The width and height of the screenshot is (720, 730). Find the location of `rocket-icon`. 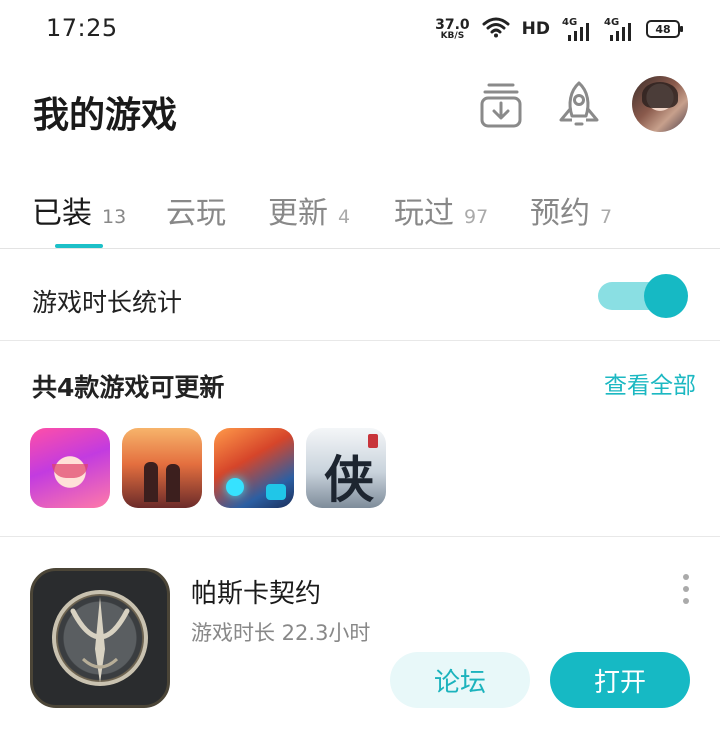

rocket-icon is located at coordinates (579, 103).